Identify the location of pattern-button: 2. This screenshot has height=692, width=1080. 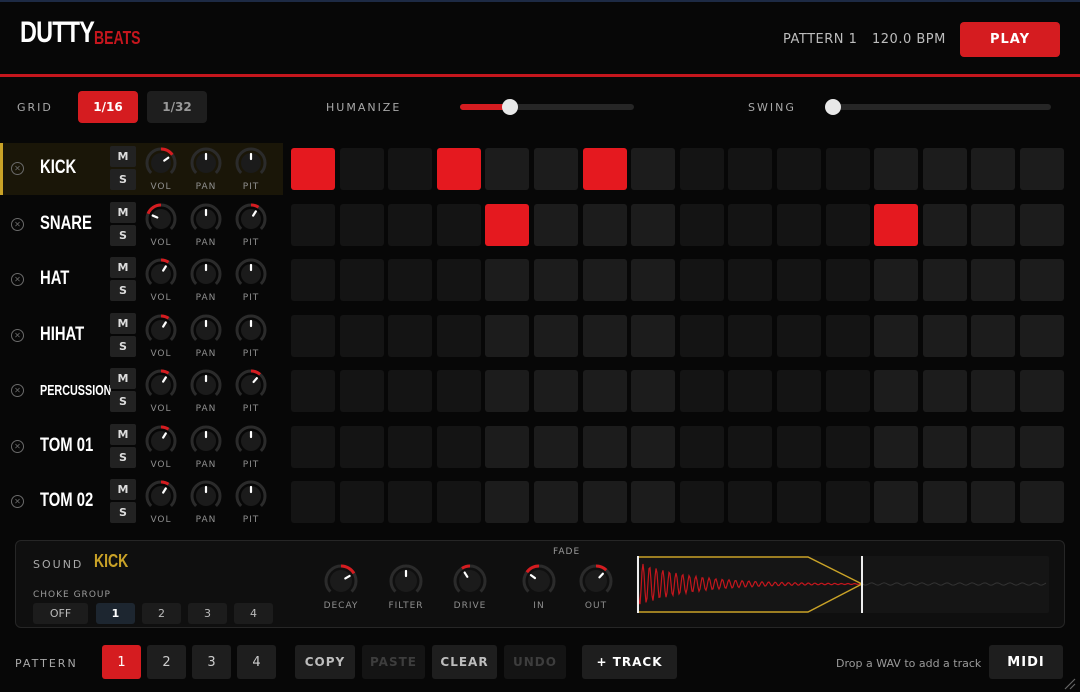
(166, 662).